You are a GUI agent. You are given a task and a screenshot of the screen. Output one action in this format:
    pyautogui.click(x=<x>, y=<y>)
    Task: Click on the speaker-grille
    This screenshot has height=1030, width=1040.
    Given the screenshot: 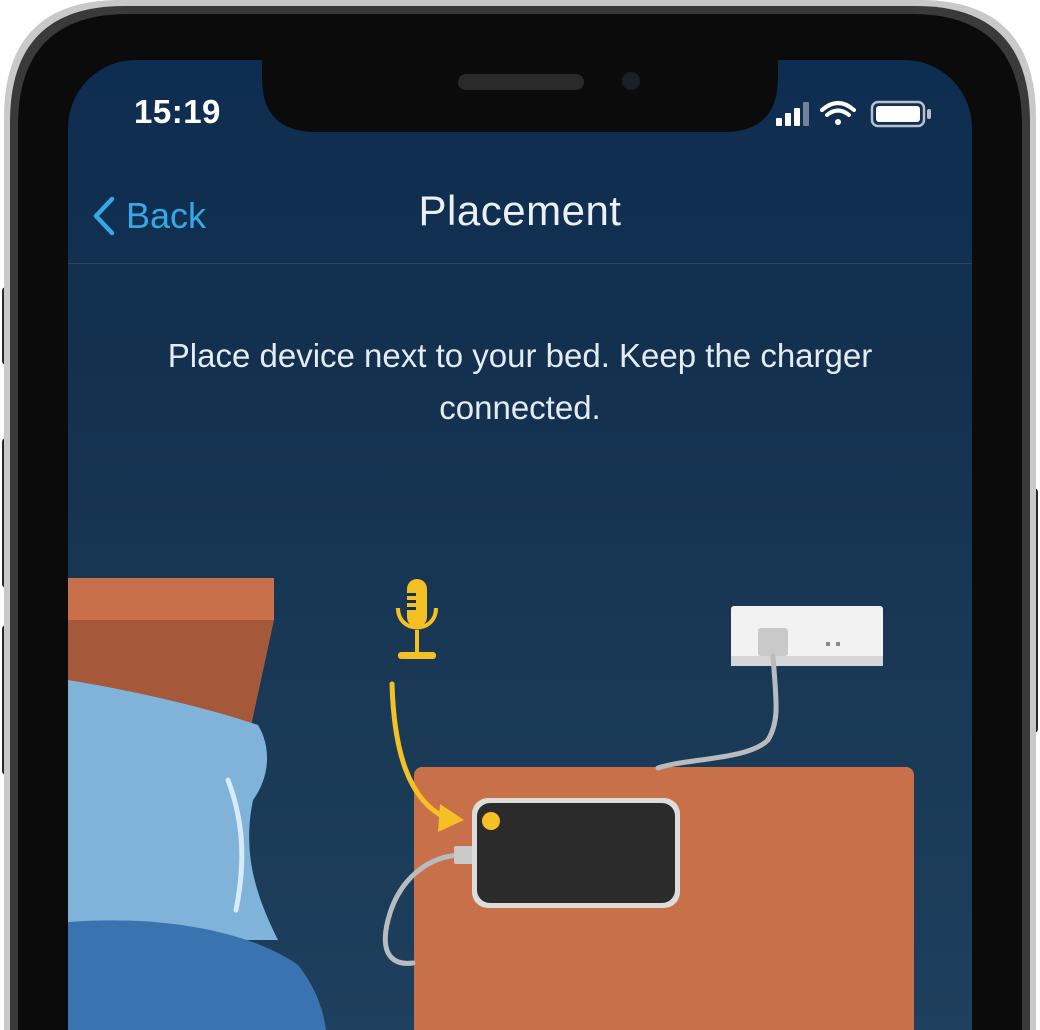 What is the action you would take?
    pyautogui.click(x=521, y=82)
    